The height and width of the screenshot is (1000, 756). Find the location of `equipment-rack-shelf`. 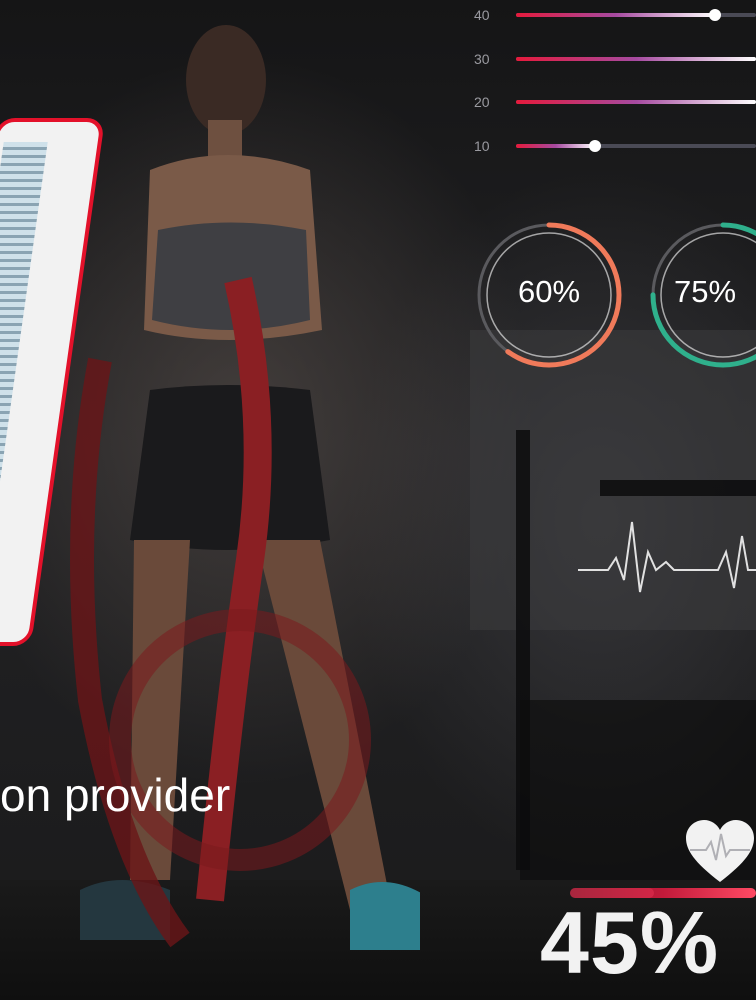

equipment-rack-shelf is located at coordinates (678, 488).